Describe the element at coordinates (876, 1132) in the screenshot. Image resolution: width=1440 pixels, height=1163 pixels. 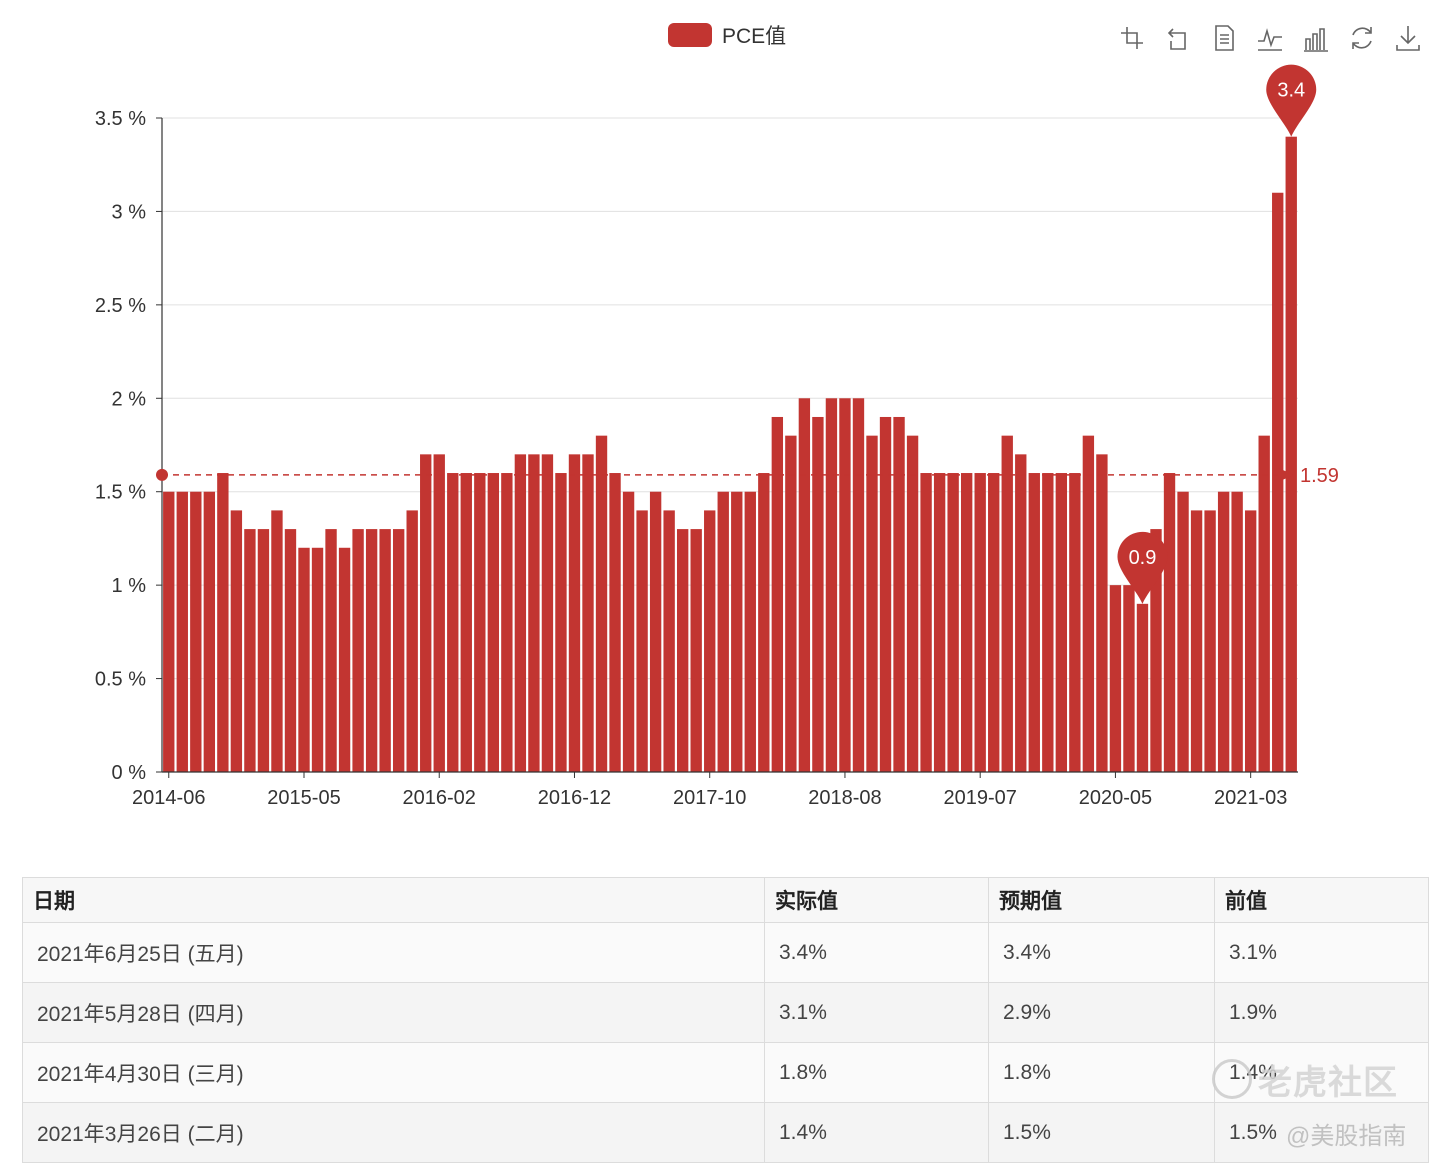
I see `cell-actual: 1.4%` at that location.